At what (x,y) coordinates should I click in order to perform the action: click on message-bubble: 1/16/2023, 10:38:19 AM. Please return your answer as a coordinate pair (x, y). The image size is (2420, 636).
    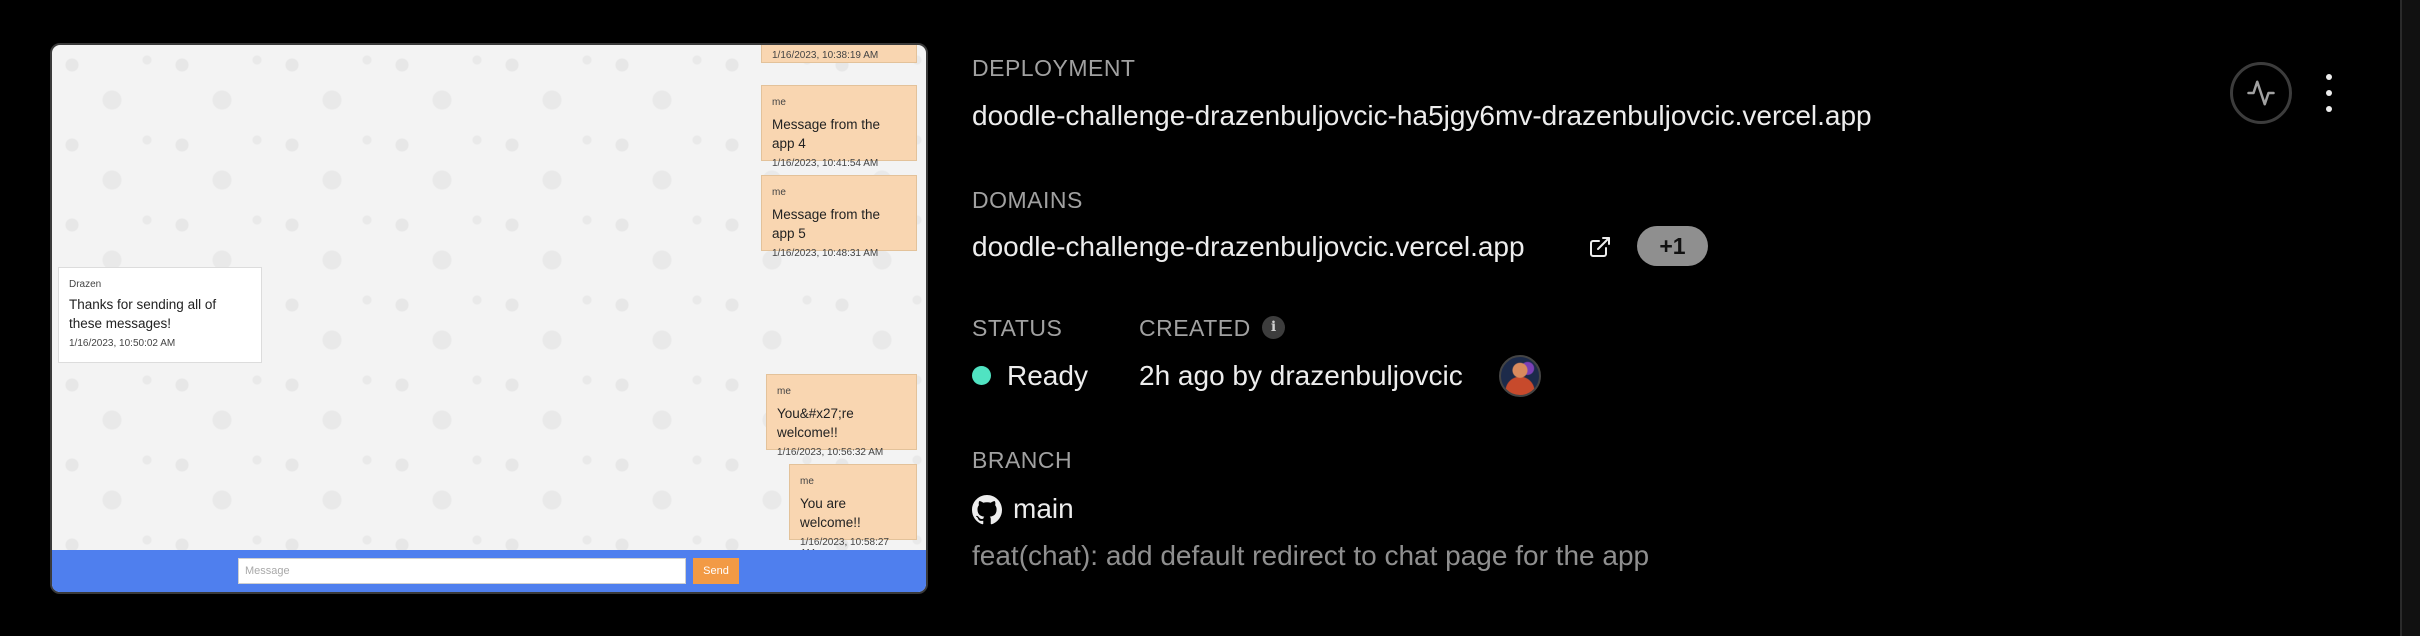
    Looking at the image, I should click on (839, 54).